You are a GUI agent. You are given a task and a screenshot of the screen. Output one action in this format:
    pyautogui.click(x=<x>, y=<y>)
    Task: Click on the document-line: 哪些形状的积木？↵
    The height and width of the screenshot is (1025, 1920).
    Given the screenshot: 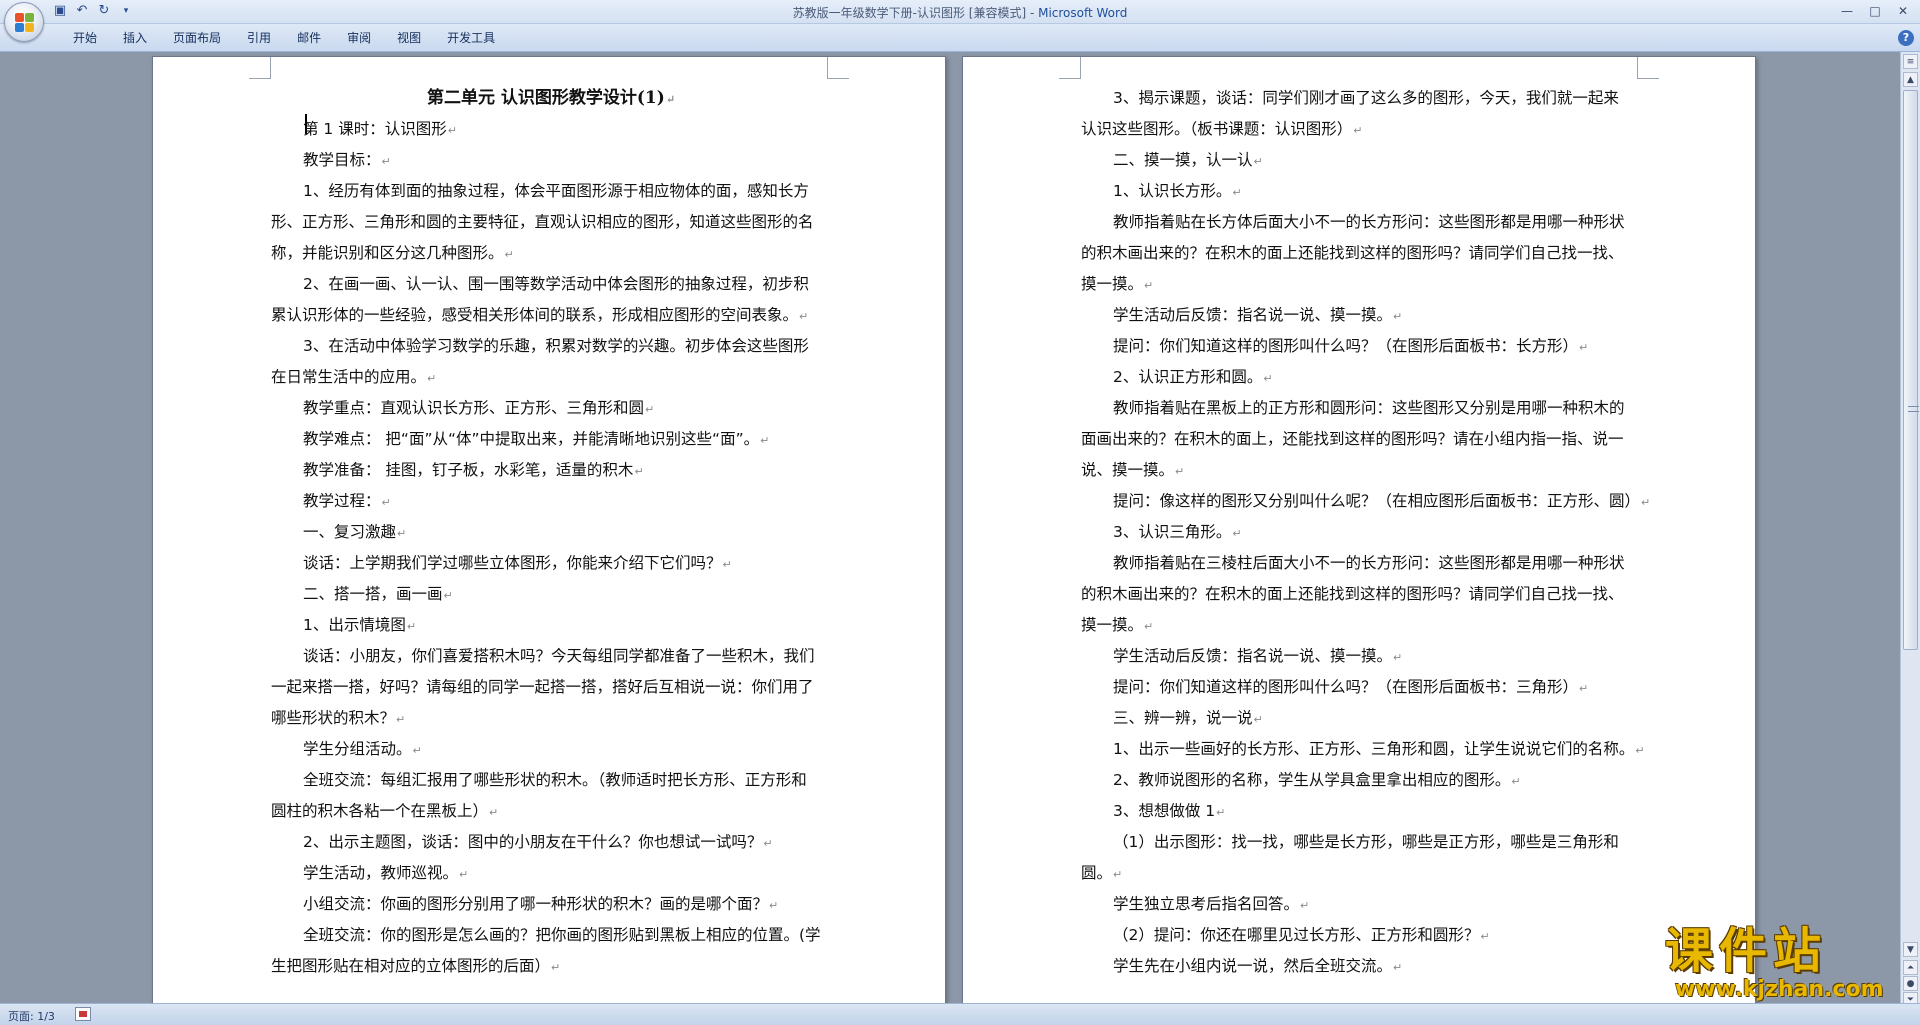 What is the action you would take?
    pyautogui.click(x=338, y=718)
    